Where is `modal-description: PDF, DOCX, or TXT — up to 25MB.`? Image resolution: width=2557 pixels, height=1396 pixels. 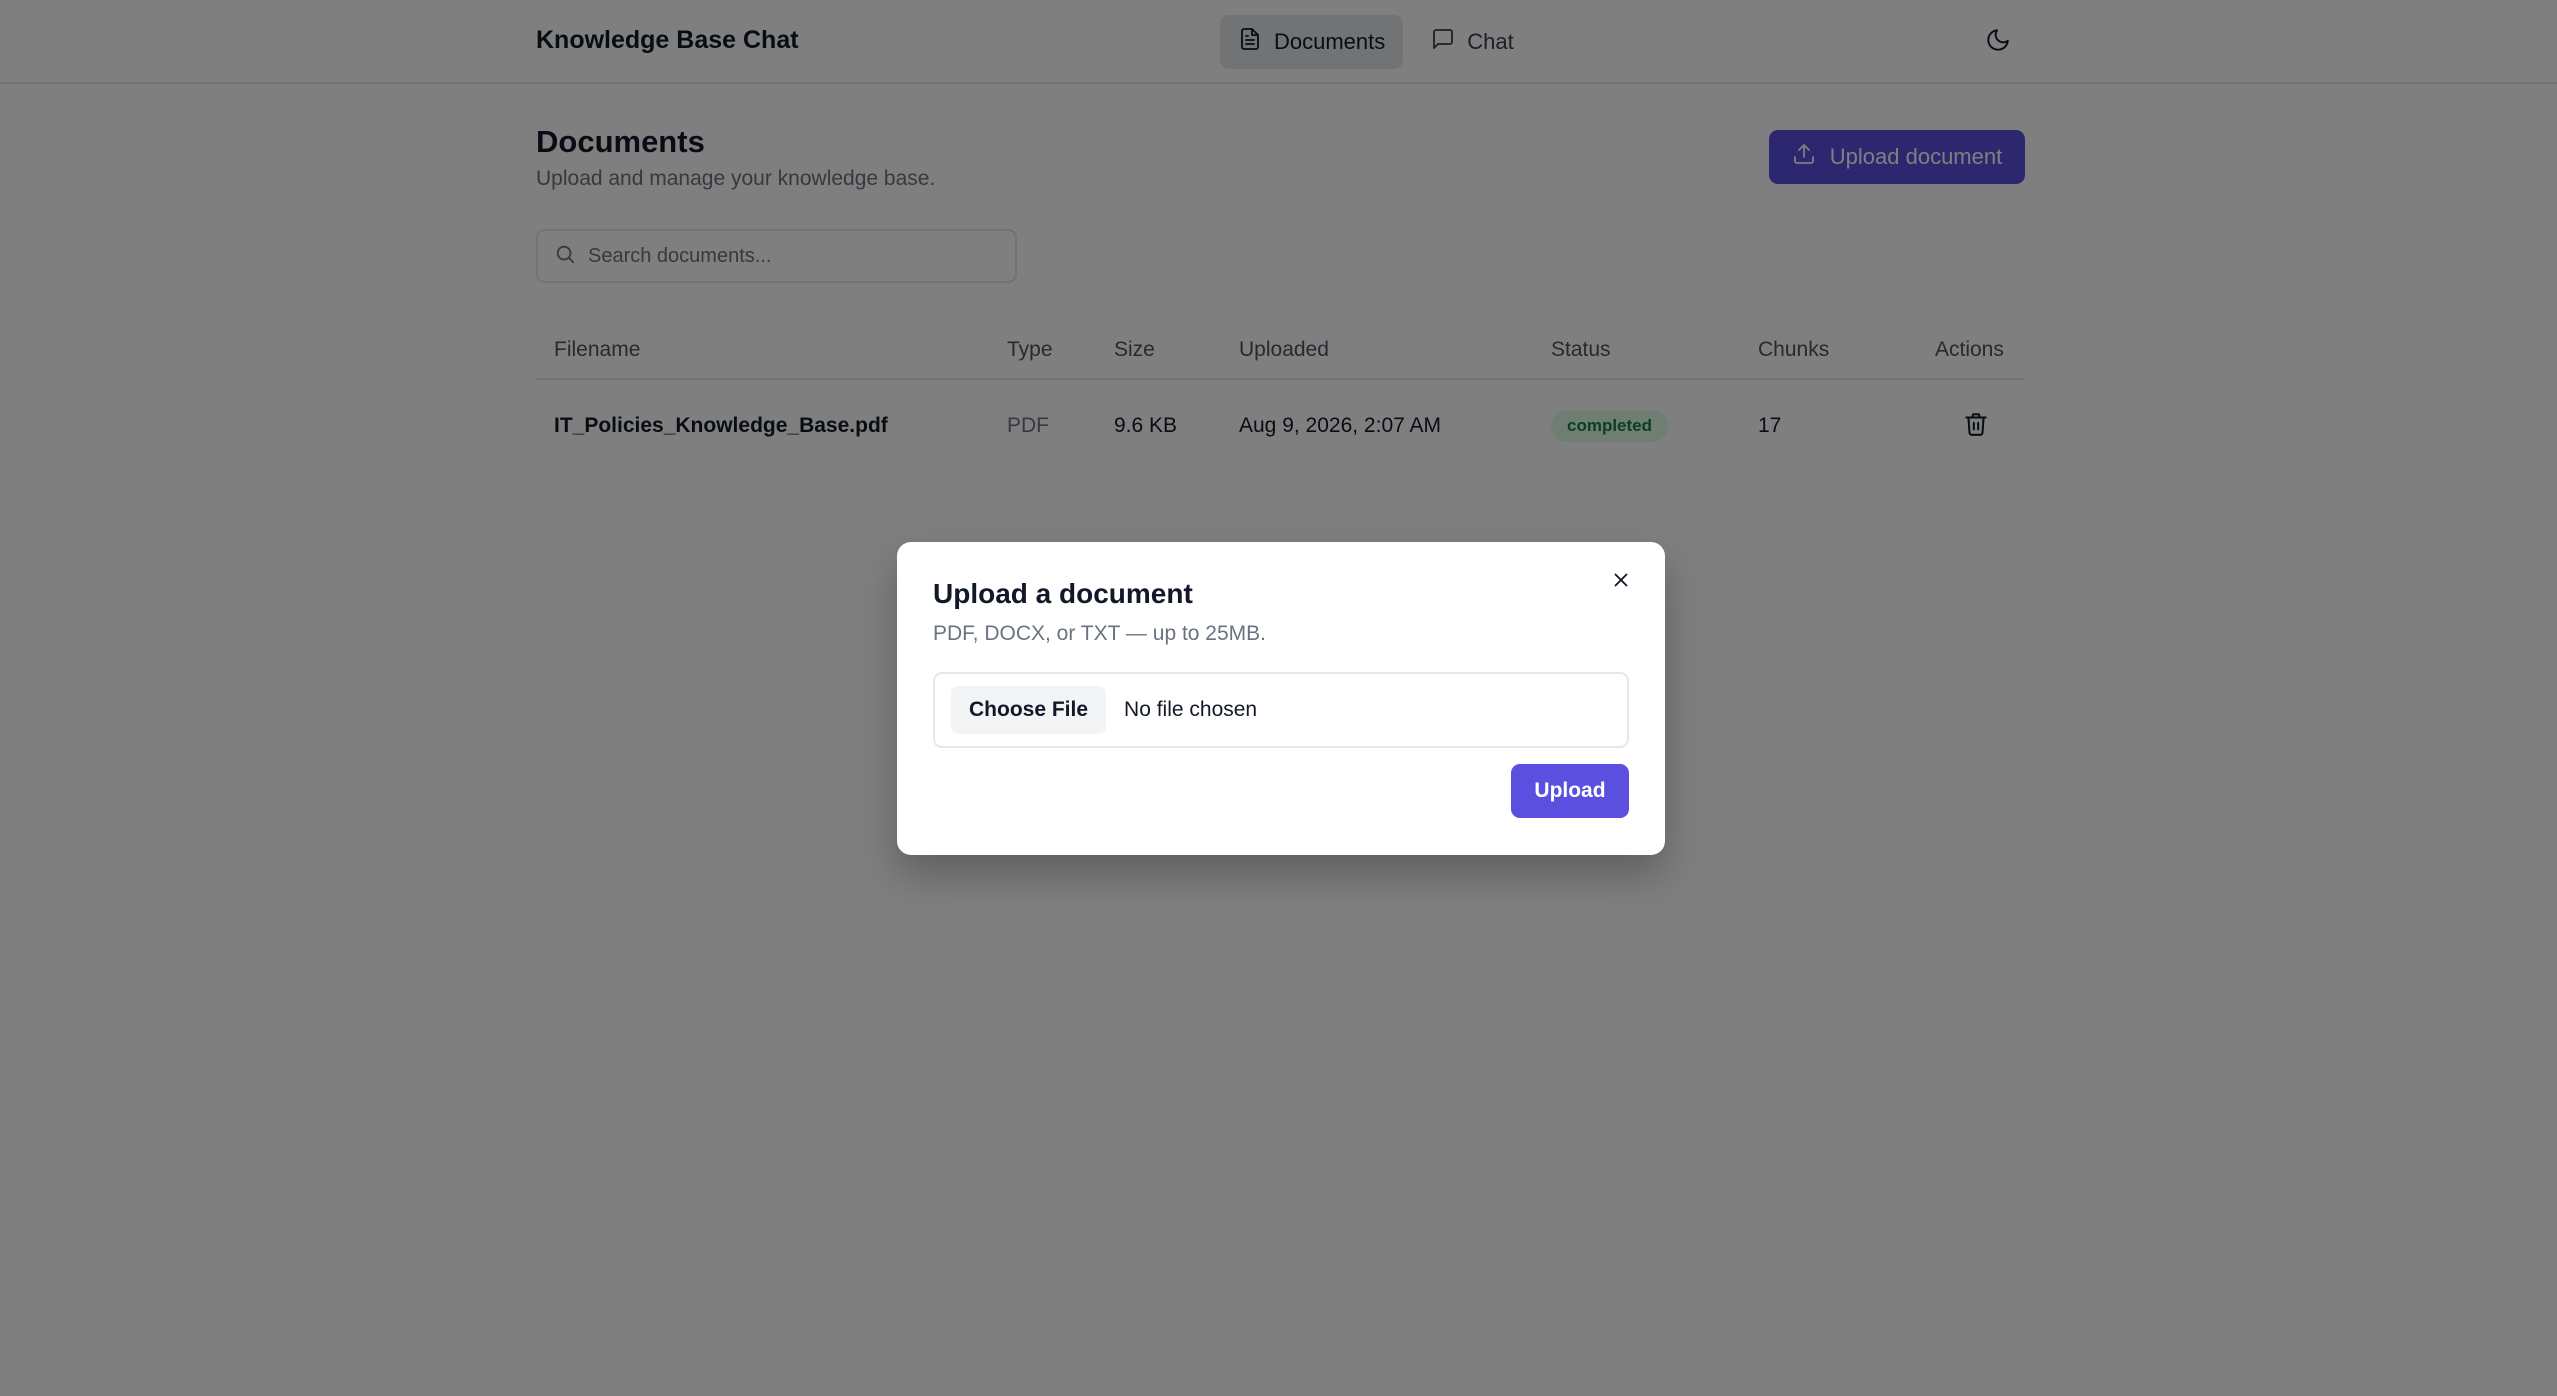
modal-description: PDF, DOCX, or TXT — up to 25MB. is located at coordinates (1099, 633).